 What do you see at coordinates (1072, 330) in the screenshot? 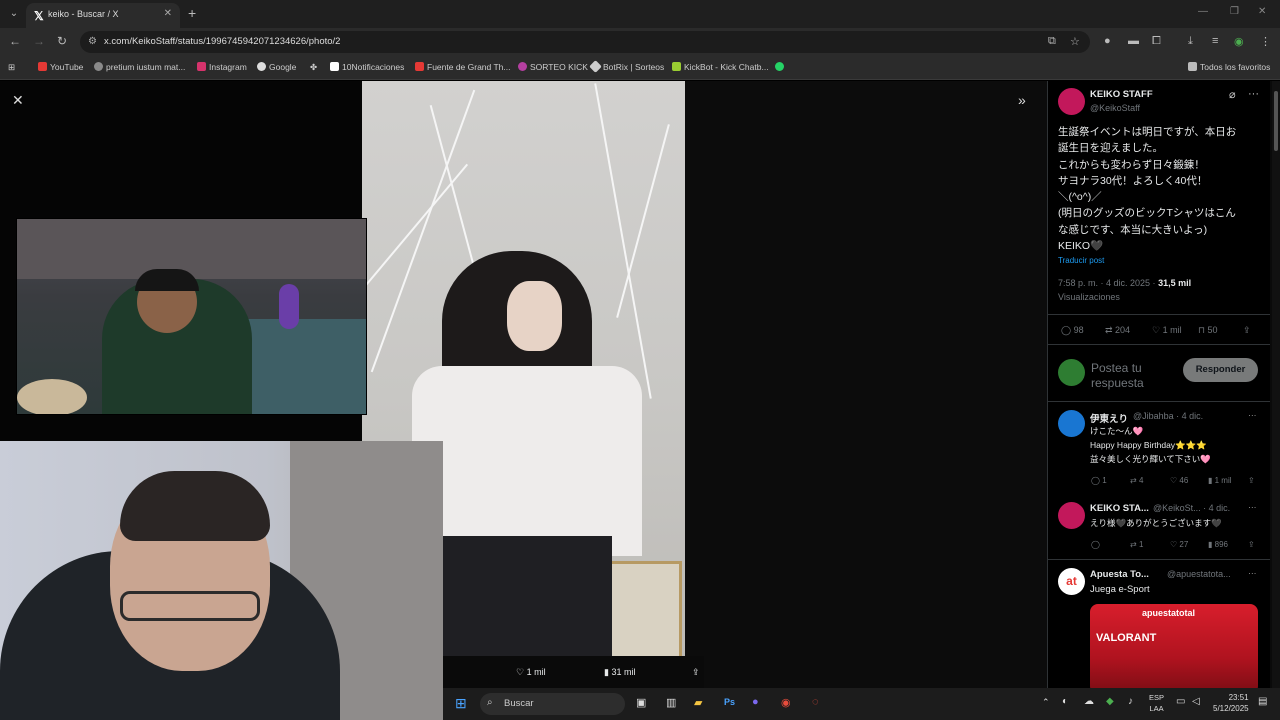
I see `reply-action: ◯ 98` at bounding box center [1072, 330].